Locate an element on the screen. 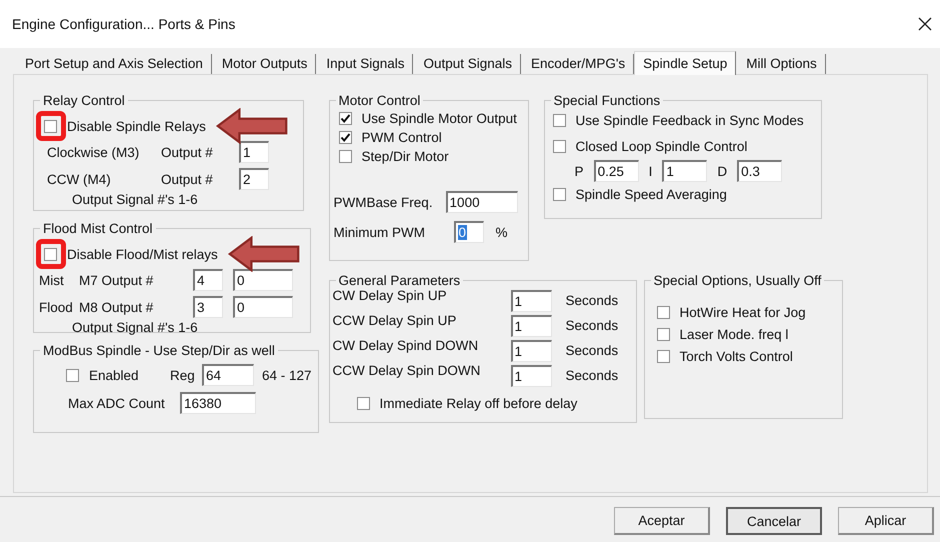 Image resolution: width=940 pixels, height=542 pixels. checkbox-label: Use Spindle Motor Output is located at coordinates (439, 118).